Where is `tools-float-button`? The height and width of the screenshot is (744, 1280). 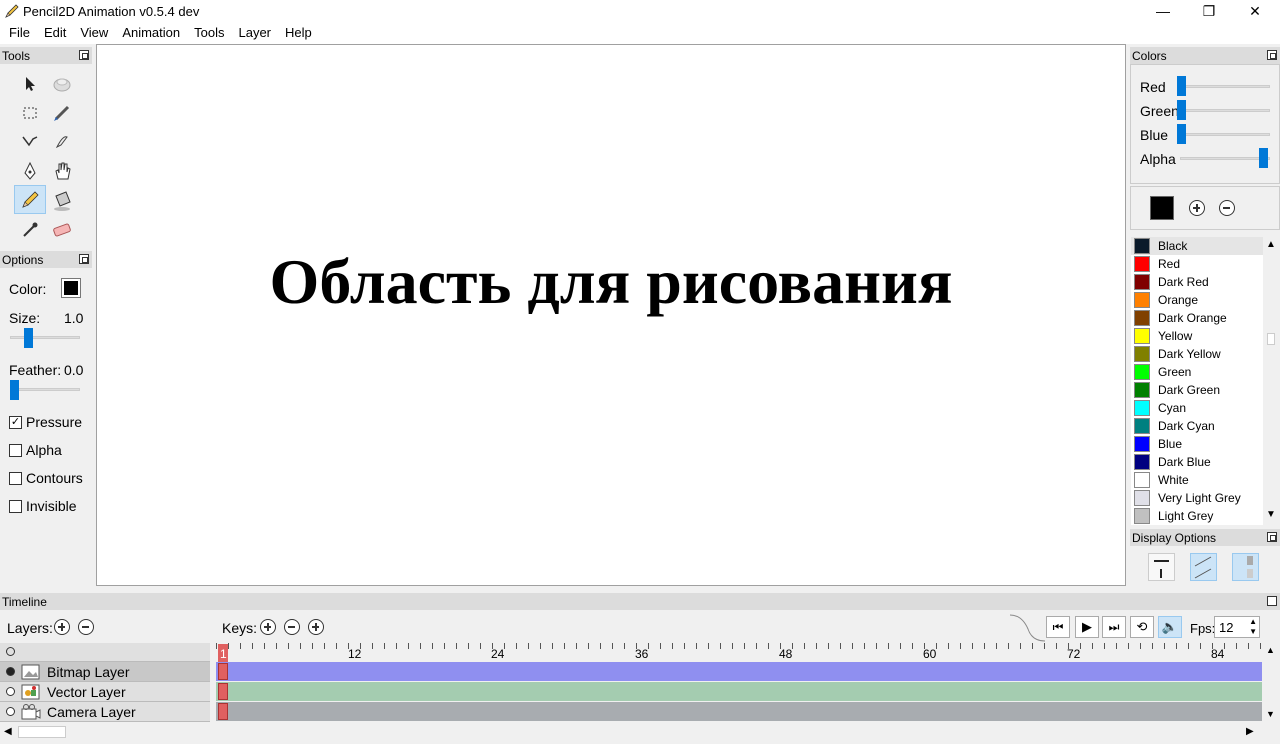 tools-float-button is located at coordinates (84, 55).